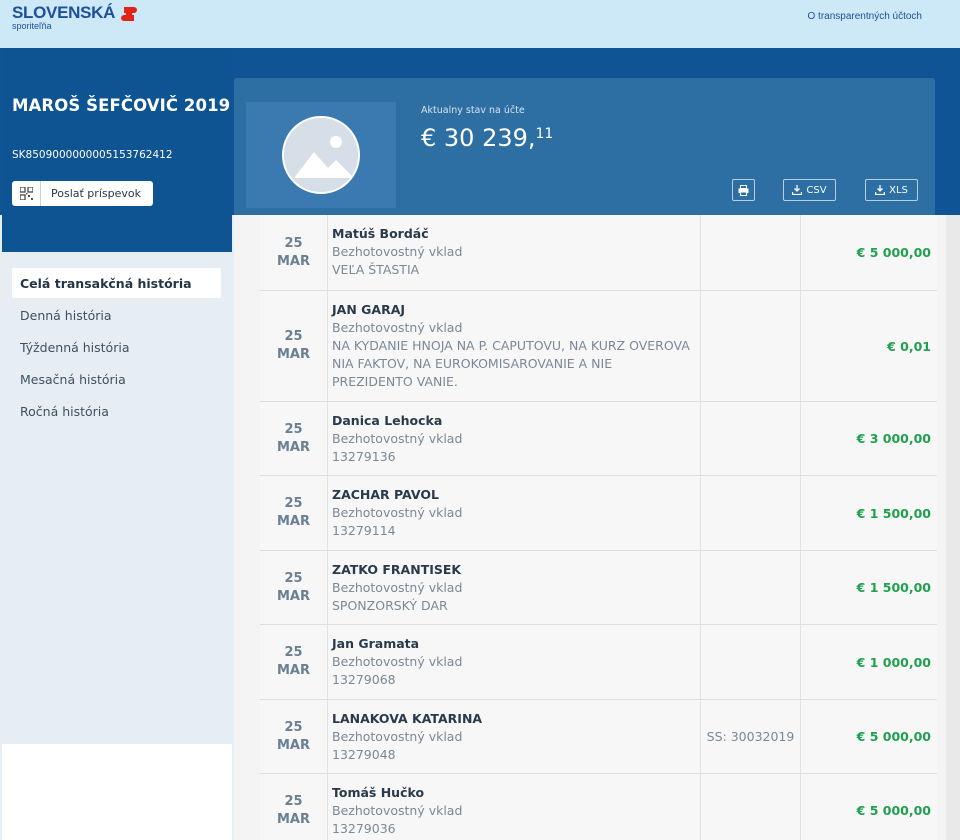  Describe the element at coordinates (129, 14) in the screenshot. I see `bank-logo-mark-icon` at that location.